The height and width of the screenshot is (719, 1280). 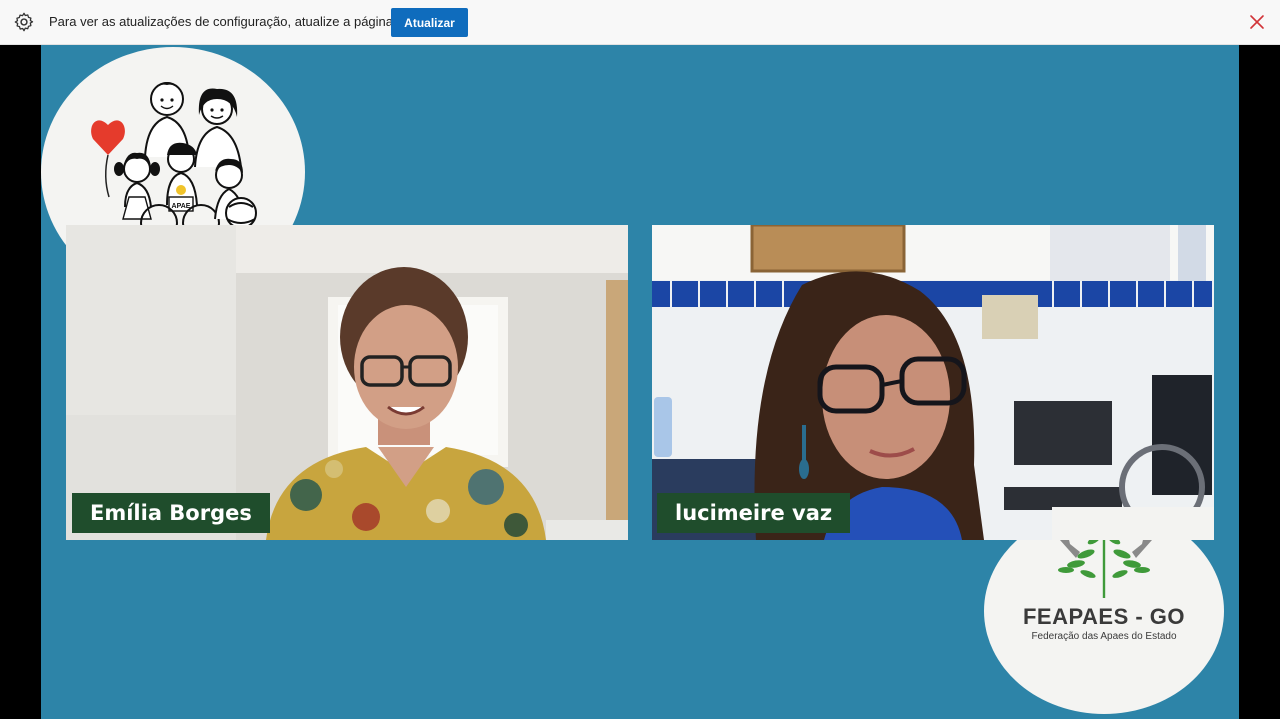 What do you see at coordinates (20, 382) in the screenshot?
I see `left-letterbox` at bounding box center [20, 382].